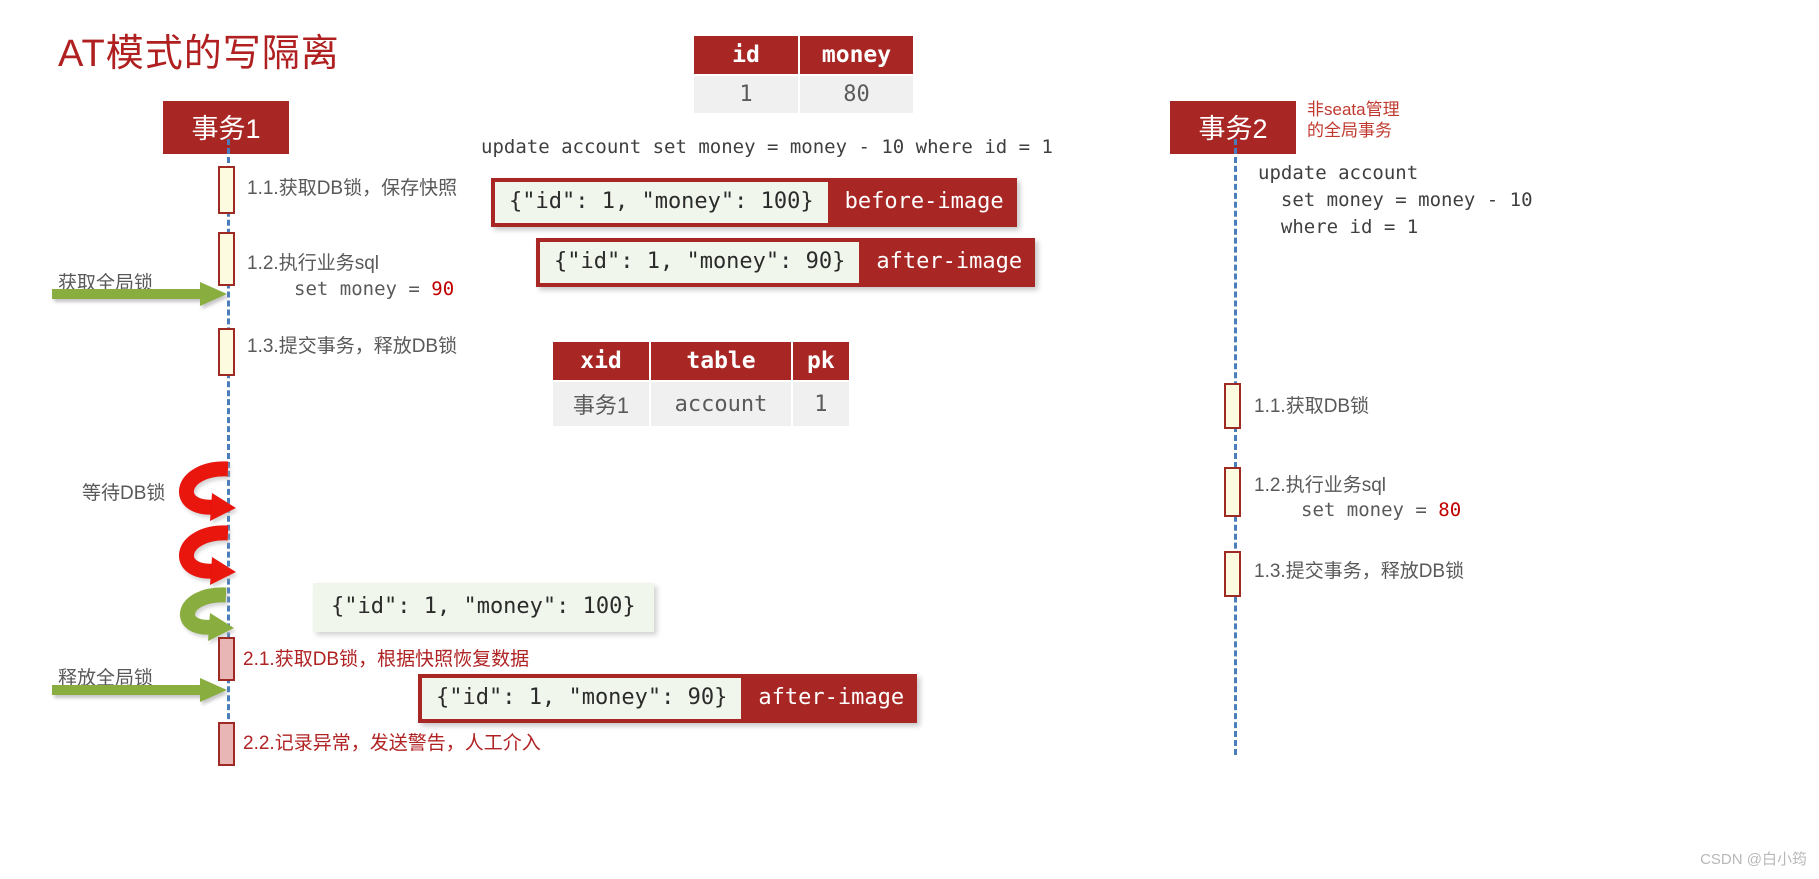  I want to click on cell-account-money: 80, so click(856, 94).